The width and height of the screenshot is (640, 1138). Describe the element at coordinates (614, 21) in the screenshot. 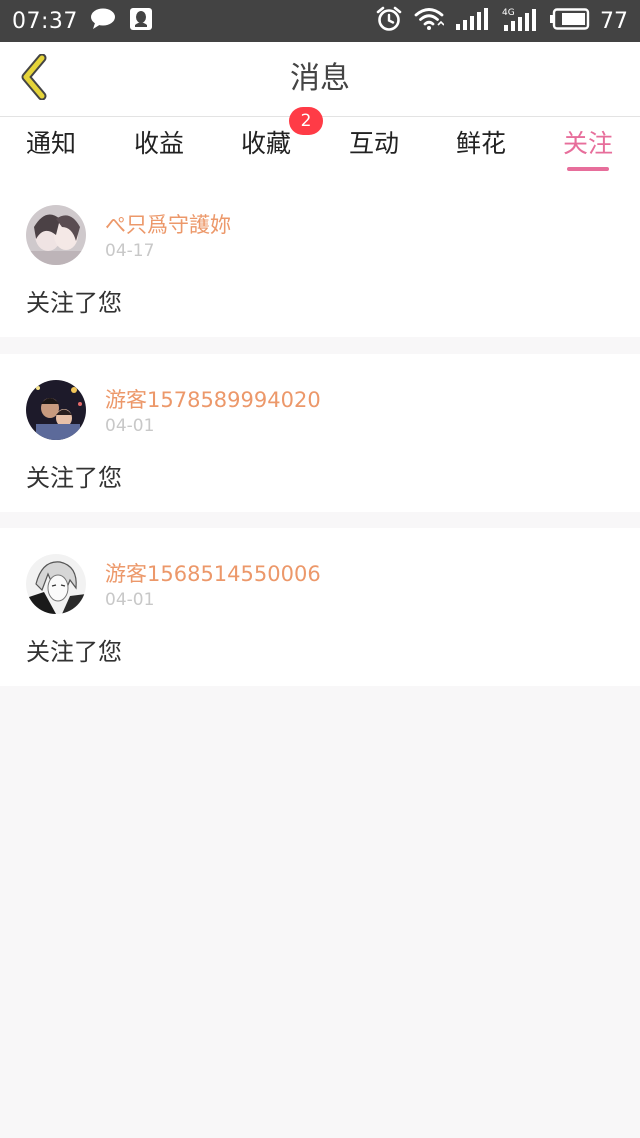

I see `battery-level: 77` at that location.